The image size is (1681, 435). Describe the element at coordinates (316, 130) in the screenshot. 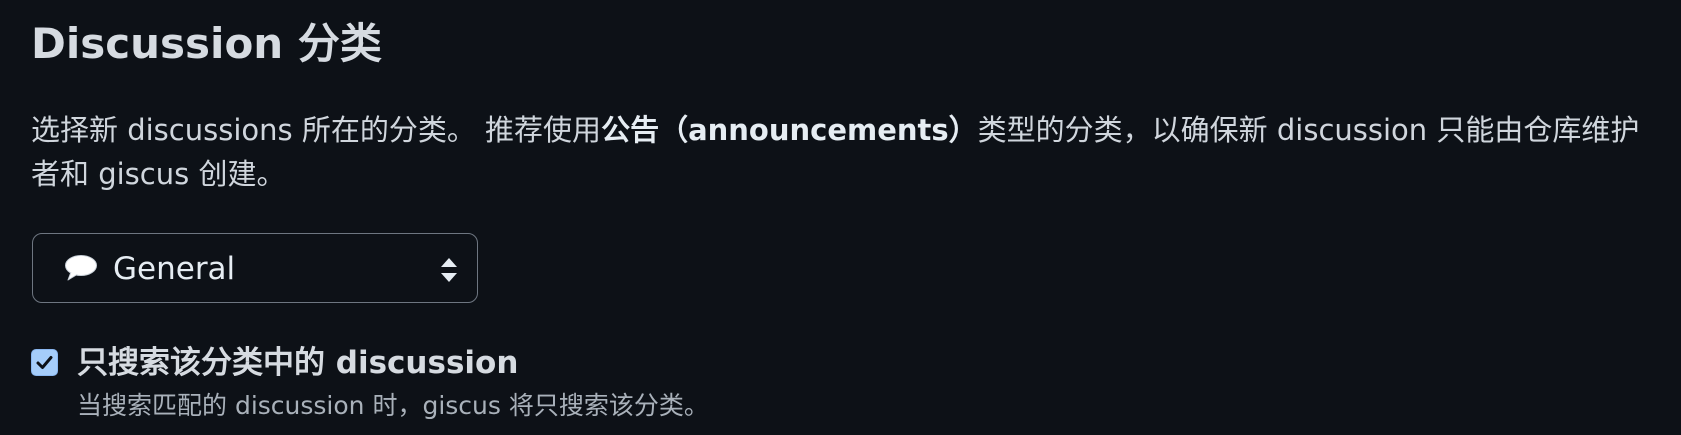

I see `description-text-start: 选择新 discussions 所在的分类。 推荐使用` at that location.